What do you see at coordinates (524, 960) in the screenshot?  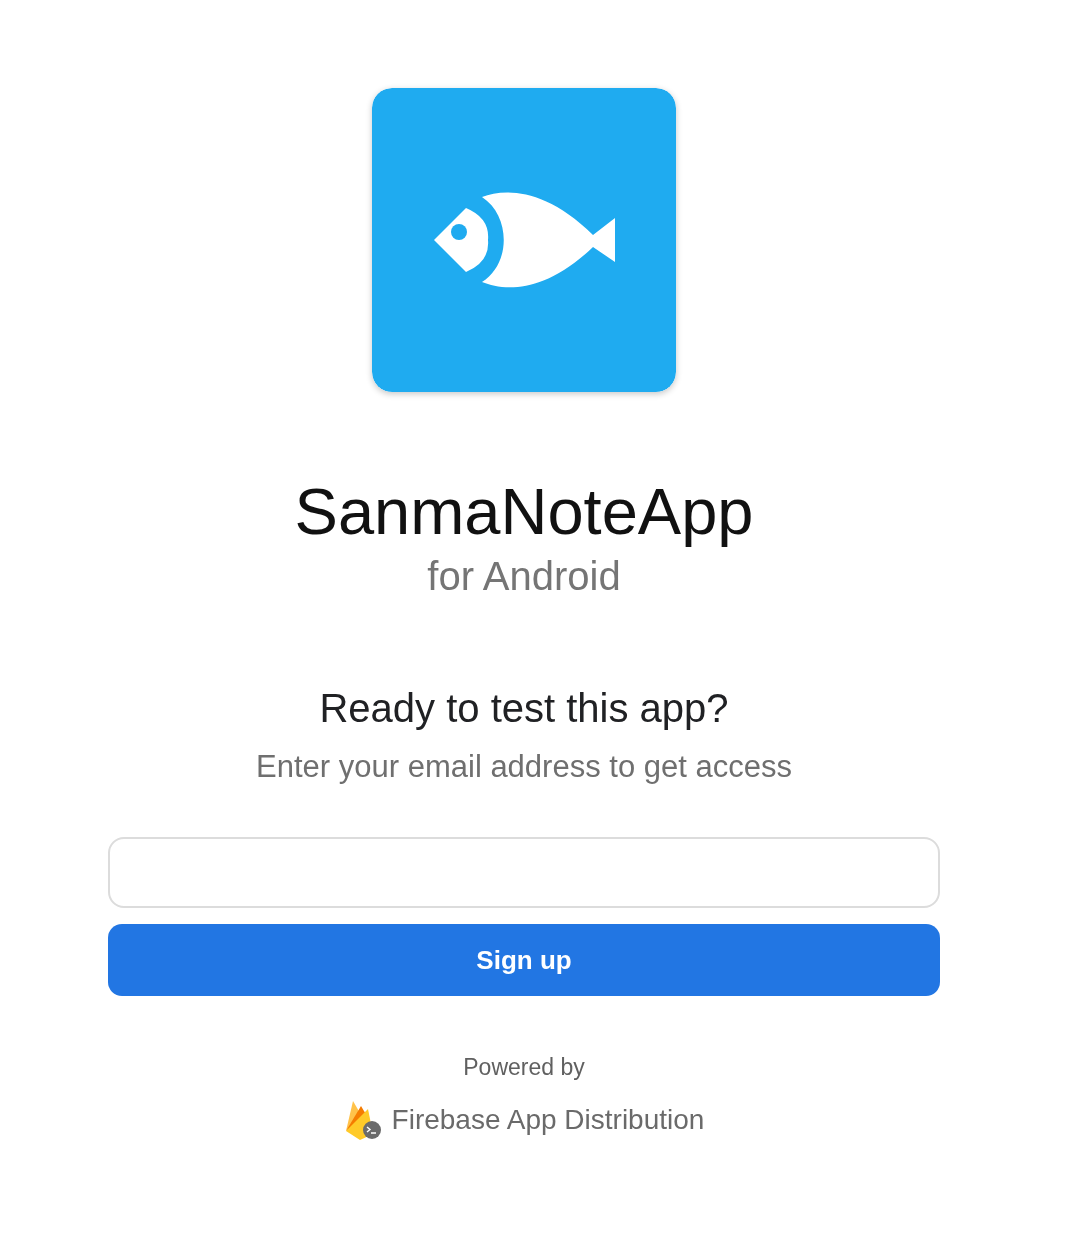 I see `sign-up-button: Sign up` at bounding box center [524, 960].